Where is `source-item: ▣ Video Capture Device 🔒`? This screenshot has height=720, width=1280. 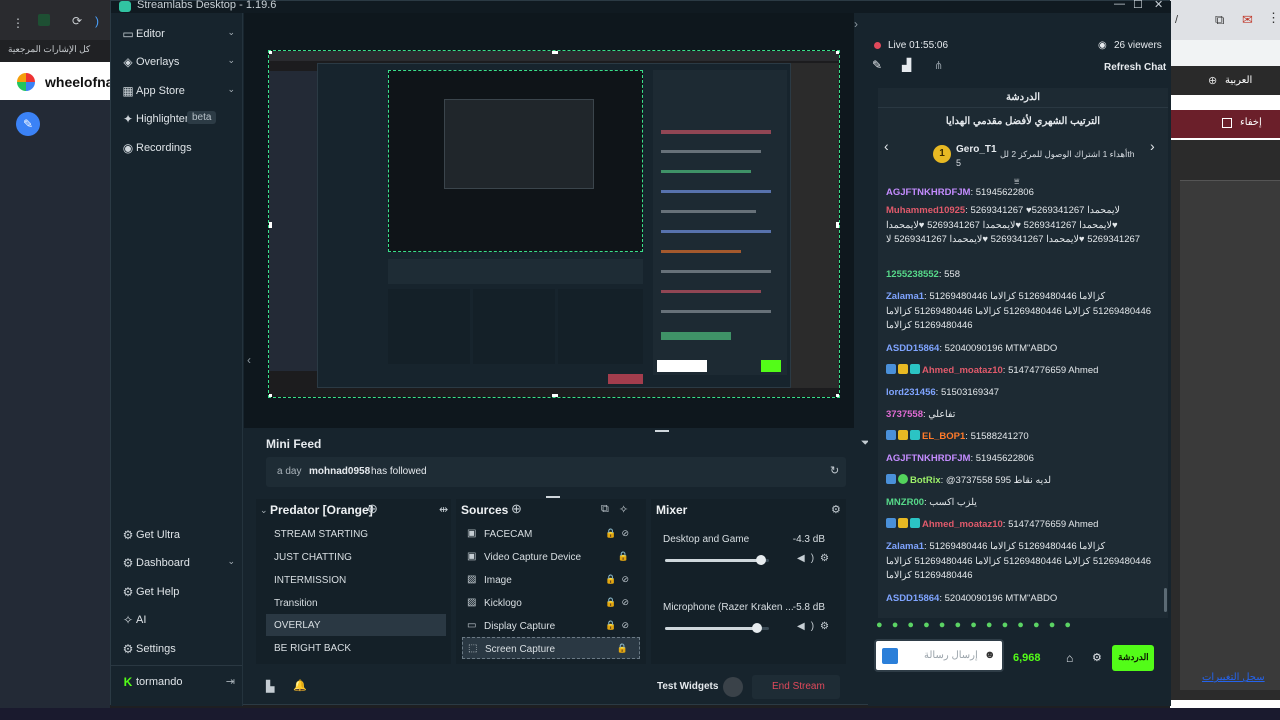
source-item: ▣ Video Capture Device 🔒 is located at coordinates (551, 557).